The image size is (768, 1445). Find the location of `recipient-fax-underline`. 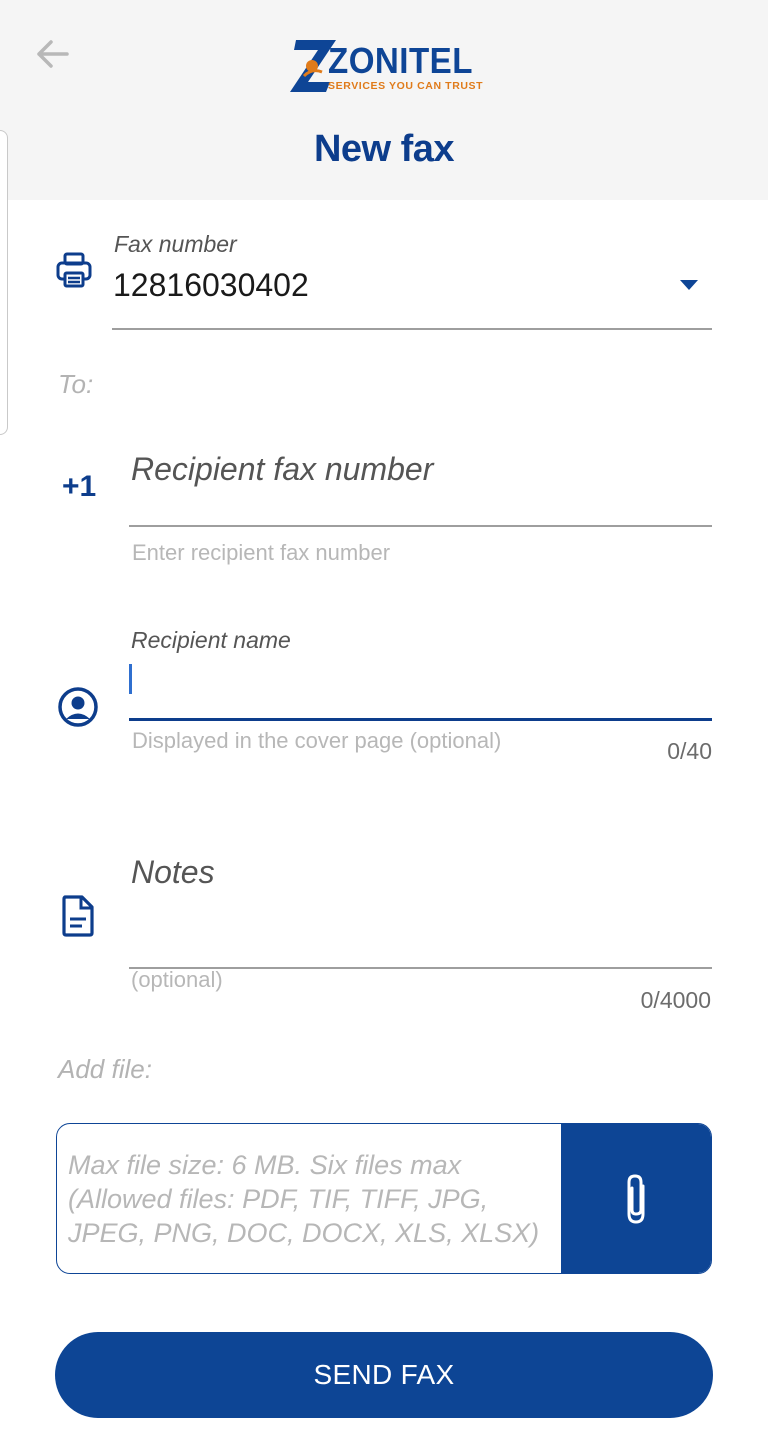

recipient-fax-underline is located at coordinates (420, 526).